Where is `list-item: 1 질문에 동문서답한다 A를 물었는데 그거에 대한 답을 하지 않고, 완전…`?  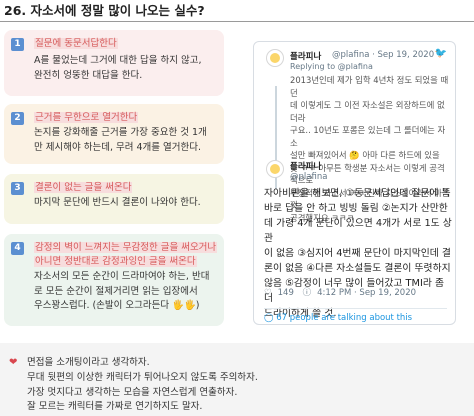 list-item: 1 질문에 동문서답한다 A를 물었는데 그거에 대한 답을 하지 않고, 완전… is located at coordinates (114, 63).